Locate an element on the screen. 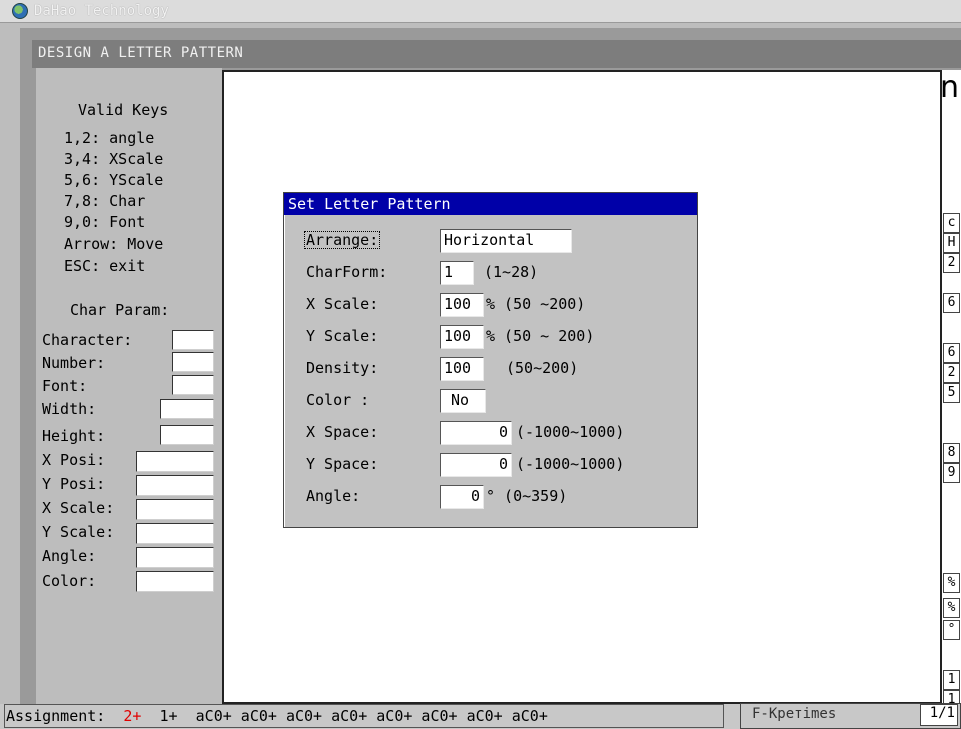 The width and height of the screenshot is (961, 729). edge-field: ° is located at coordinates (951, 630).